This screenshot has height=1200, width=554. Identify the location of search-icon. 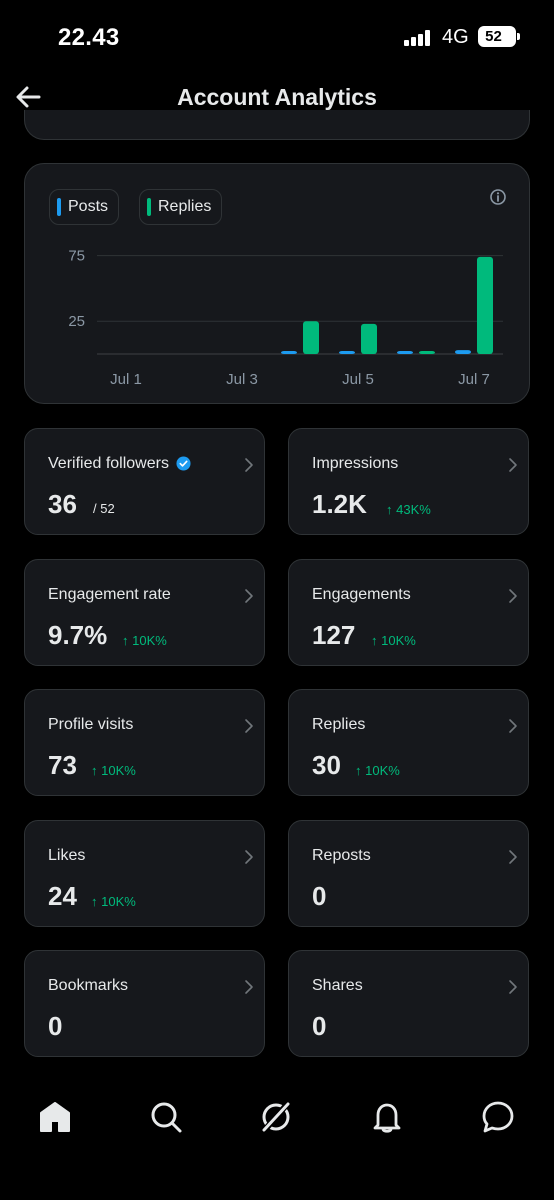
(166, 1117).